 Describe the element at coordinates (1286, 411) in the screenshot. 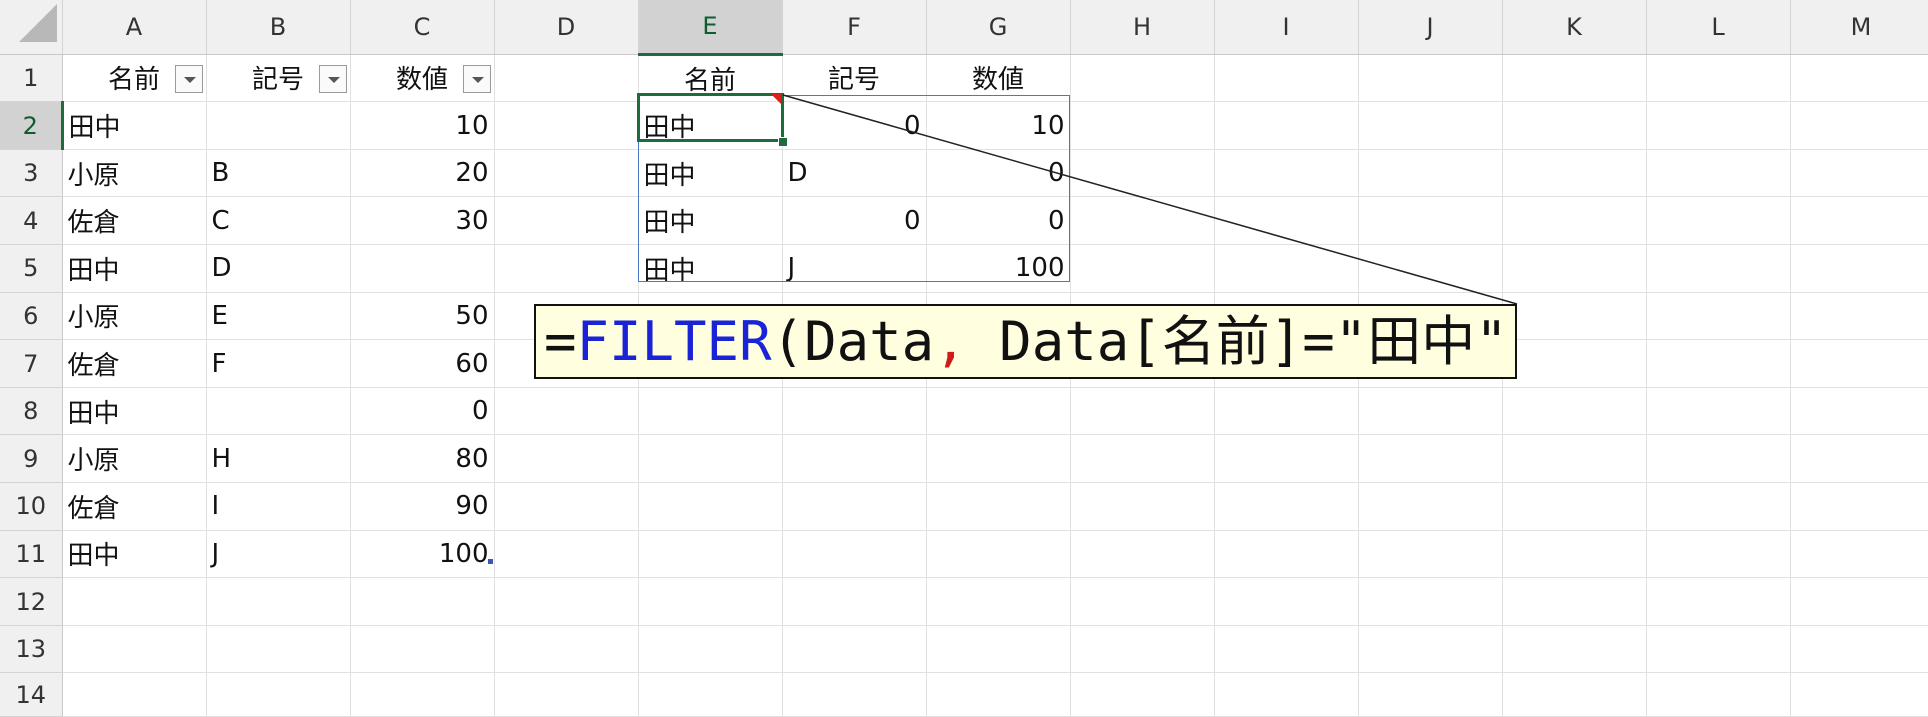

I see `cell-i8` at that location.